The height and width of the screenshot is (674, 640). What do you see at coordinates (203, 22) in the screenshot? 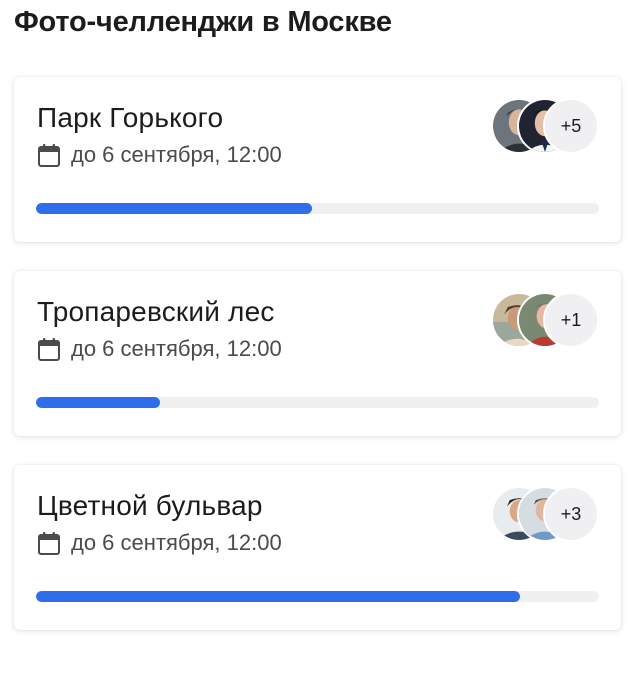
I see `page-title: Фото-челленджи в Москве` at bounding box center [203, 22].